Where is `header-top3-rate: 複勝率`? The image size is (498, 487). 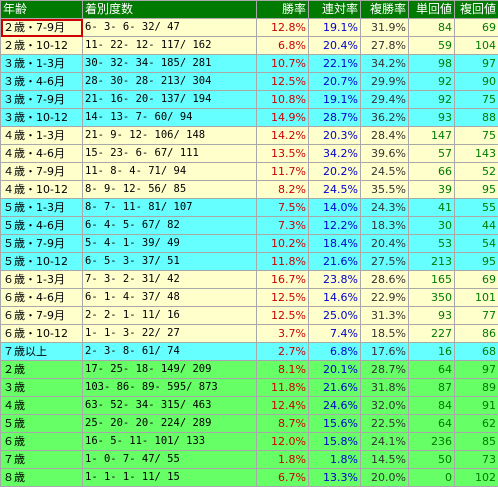 header-top3-rate: 複勝率 is located at coordinates (385, 10).